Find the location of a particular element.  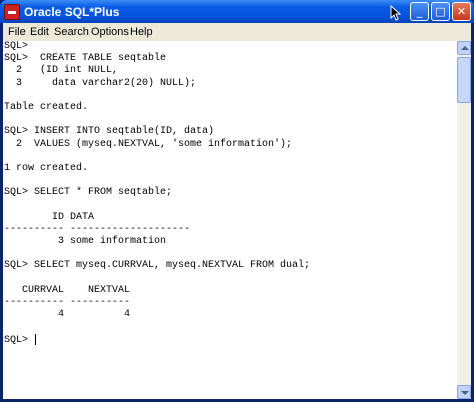

minimize-button: _ is located at coordinates (419, 11).